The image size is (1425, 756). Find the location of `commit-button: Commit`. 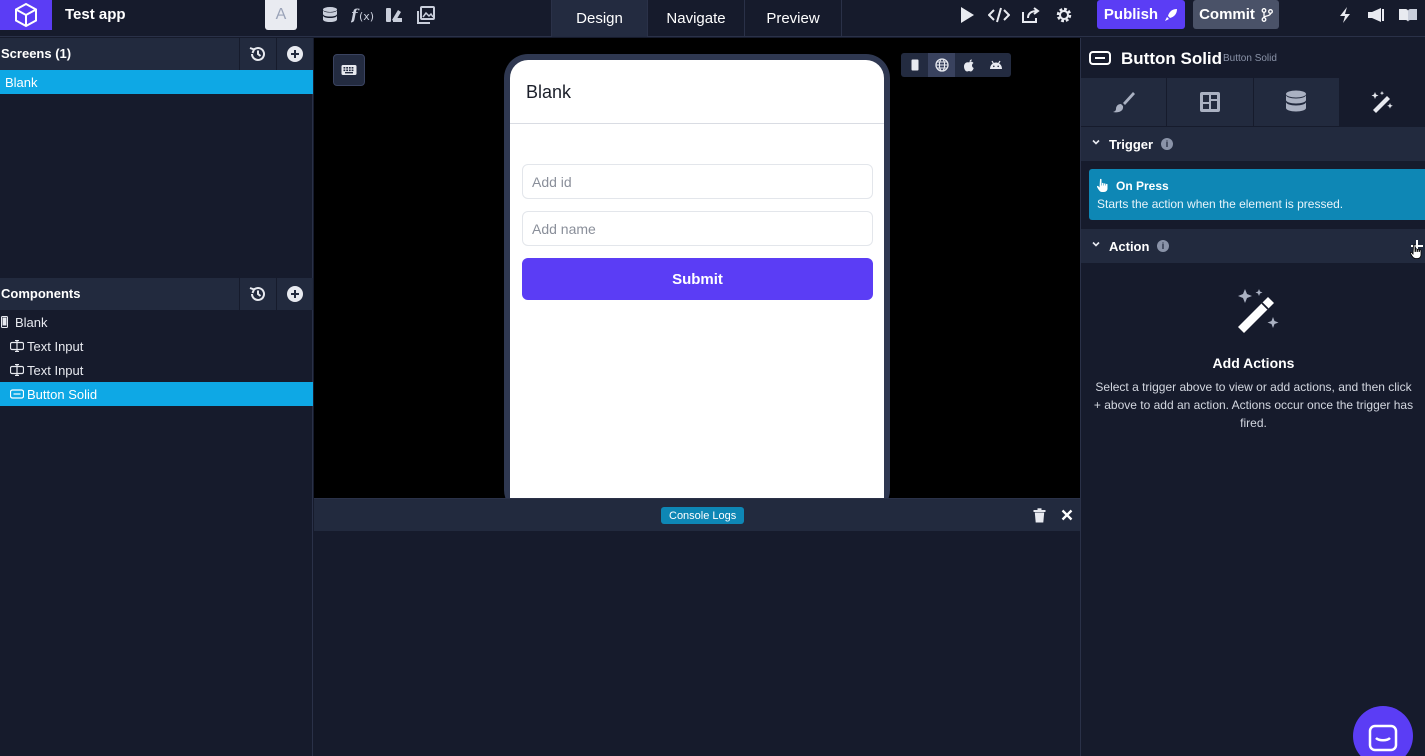

commit-button: Commit is located at coordinates (1236, 14).